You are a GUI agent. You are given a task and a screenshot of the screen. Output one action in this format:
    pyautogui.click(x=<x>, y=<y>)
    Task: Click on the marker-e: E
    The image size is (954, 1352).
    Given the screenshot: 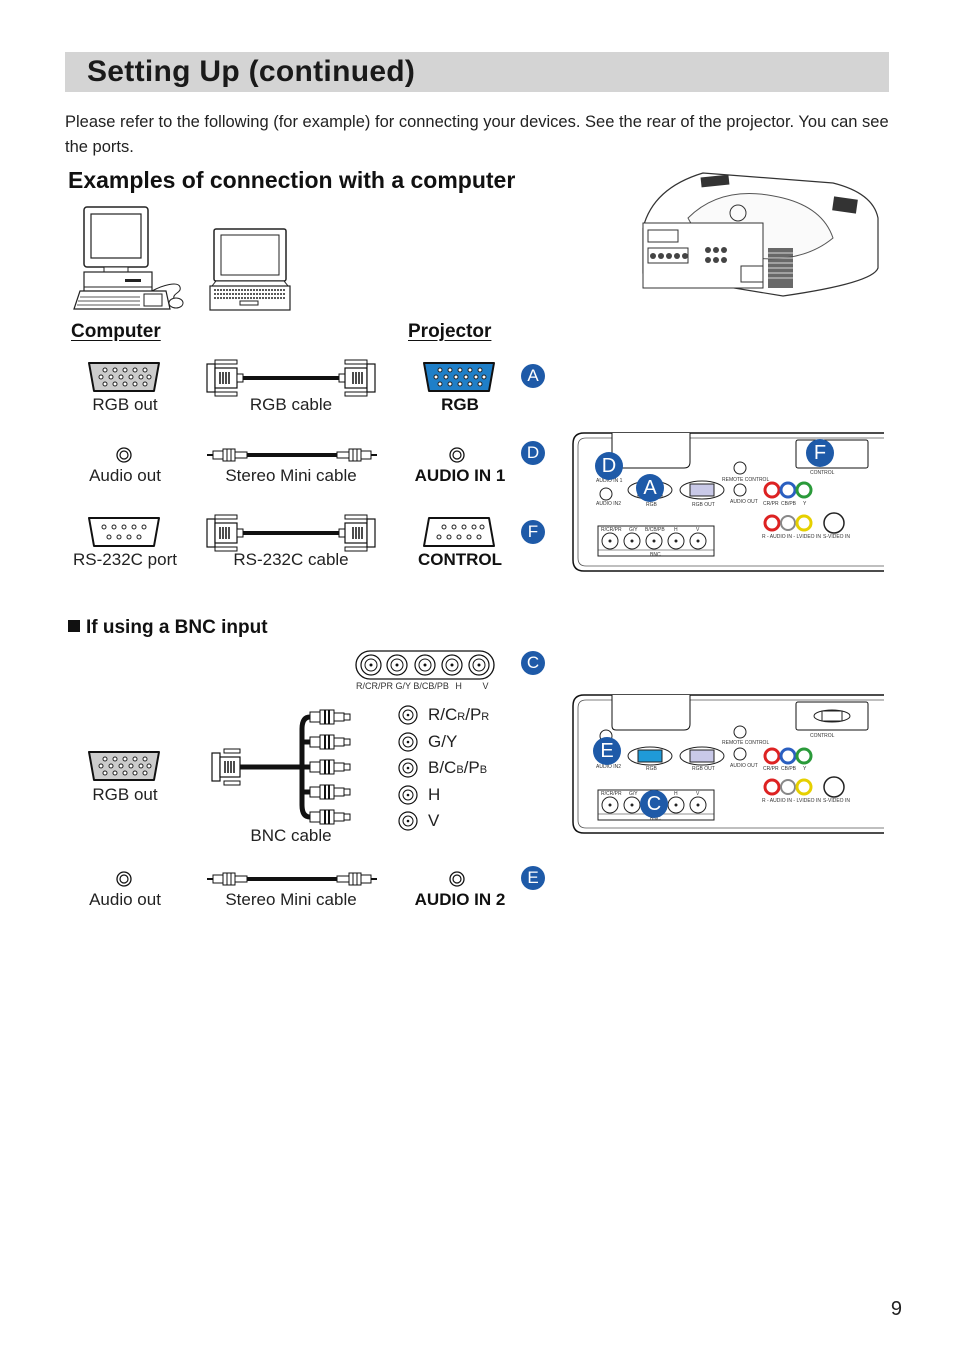 What is the action you would take?
    pyautogui.click(x=533, y=878)
    